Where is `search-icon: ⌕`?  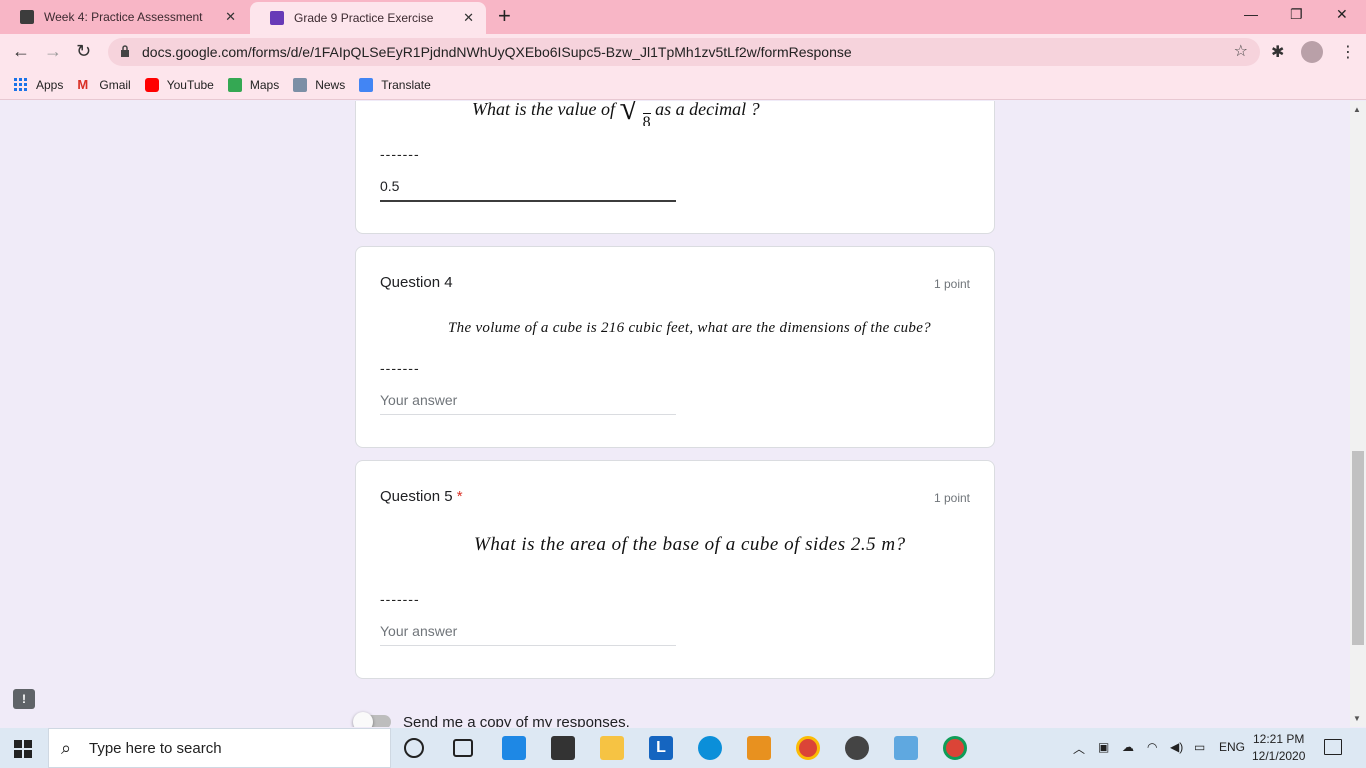 search-icon: ⌕ is located at coordinates (66, 748).